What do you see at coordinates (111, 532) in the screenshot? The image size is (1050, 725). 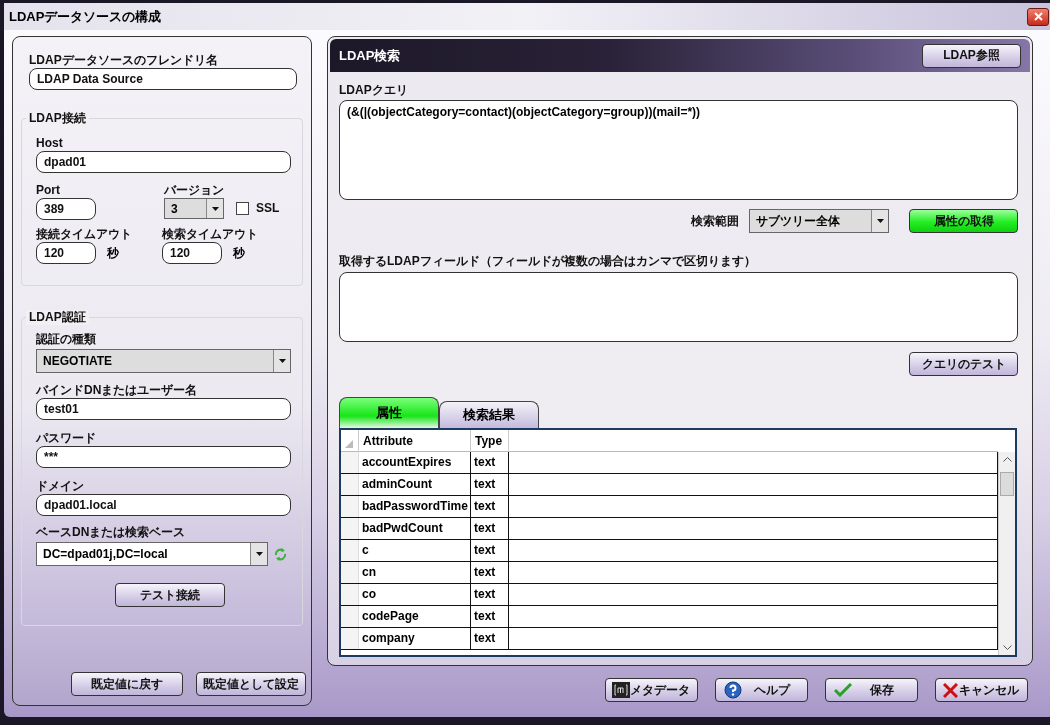 I see `field-label: ベースDNまたは検索ベース` at bounding box center [111, 532].